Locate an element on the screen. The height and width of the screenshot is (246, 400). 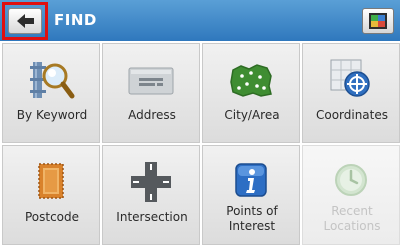
tile-recent-locations: Recent Locations is located at coordinates (351, 195).